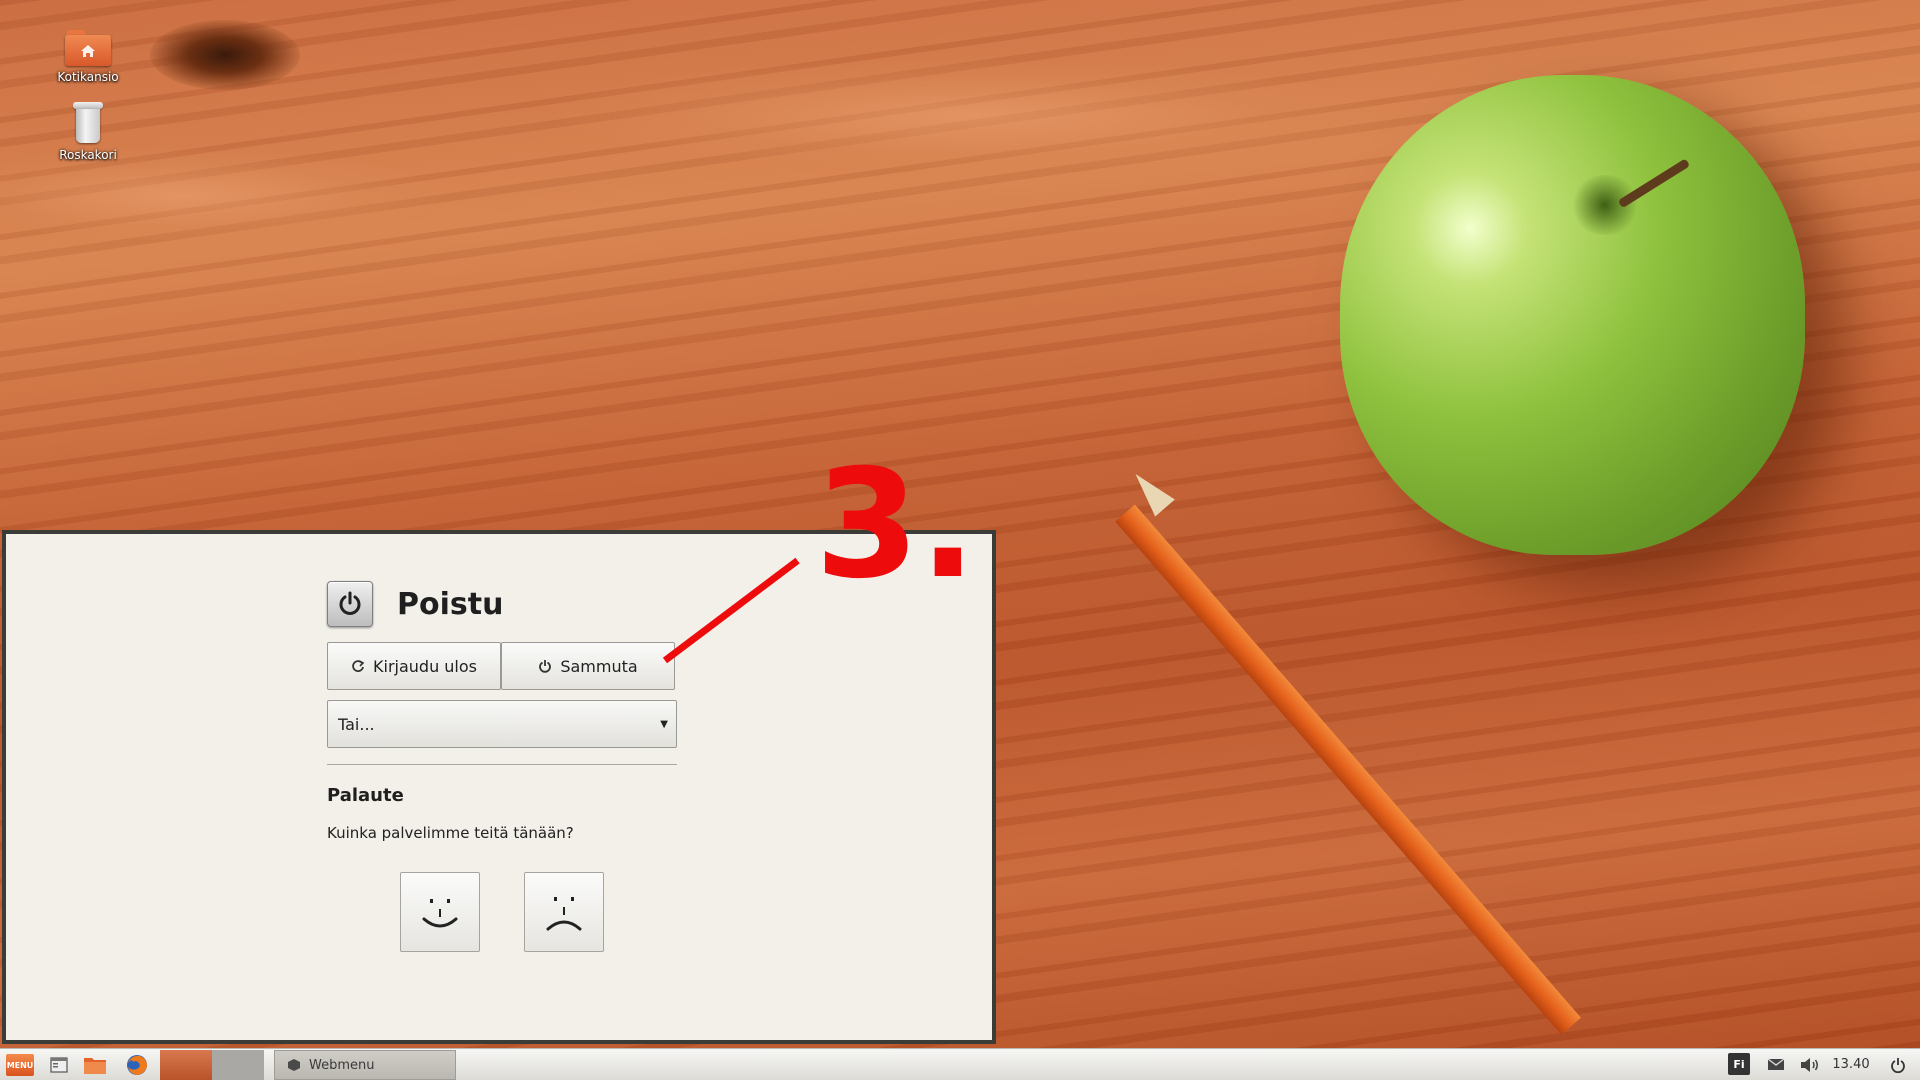 This screenshot has height=1080, width=1920. I want to click on mail-icon, so click(1776, 1064).